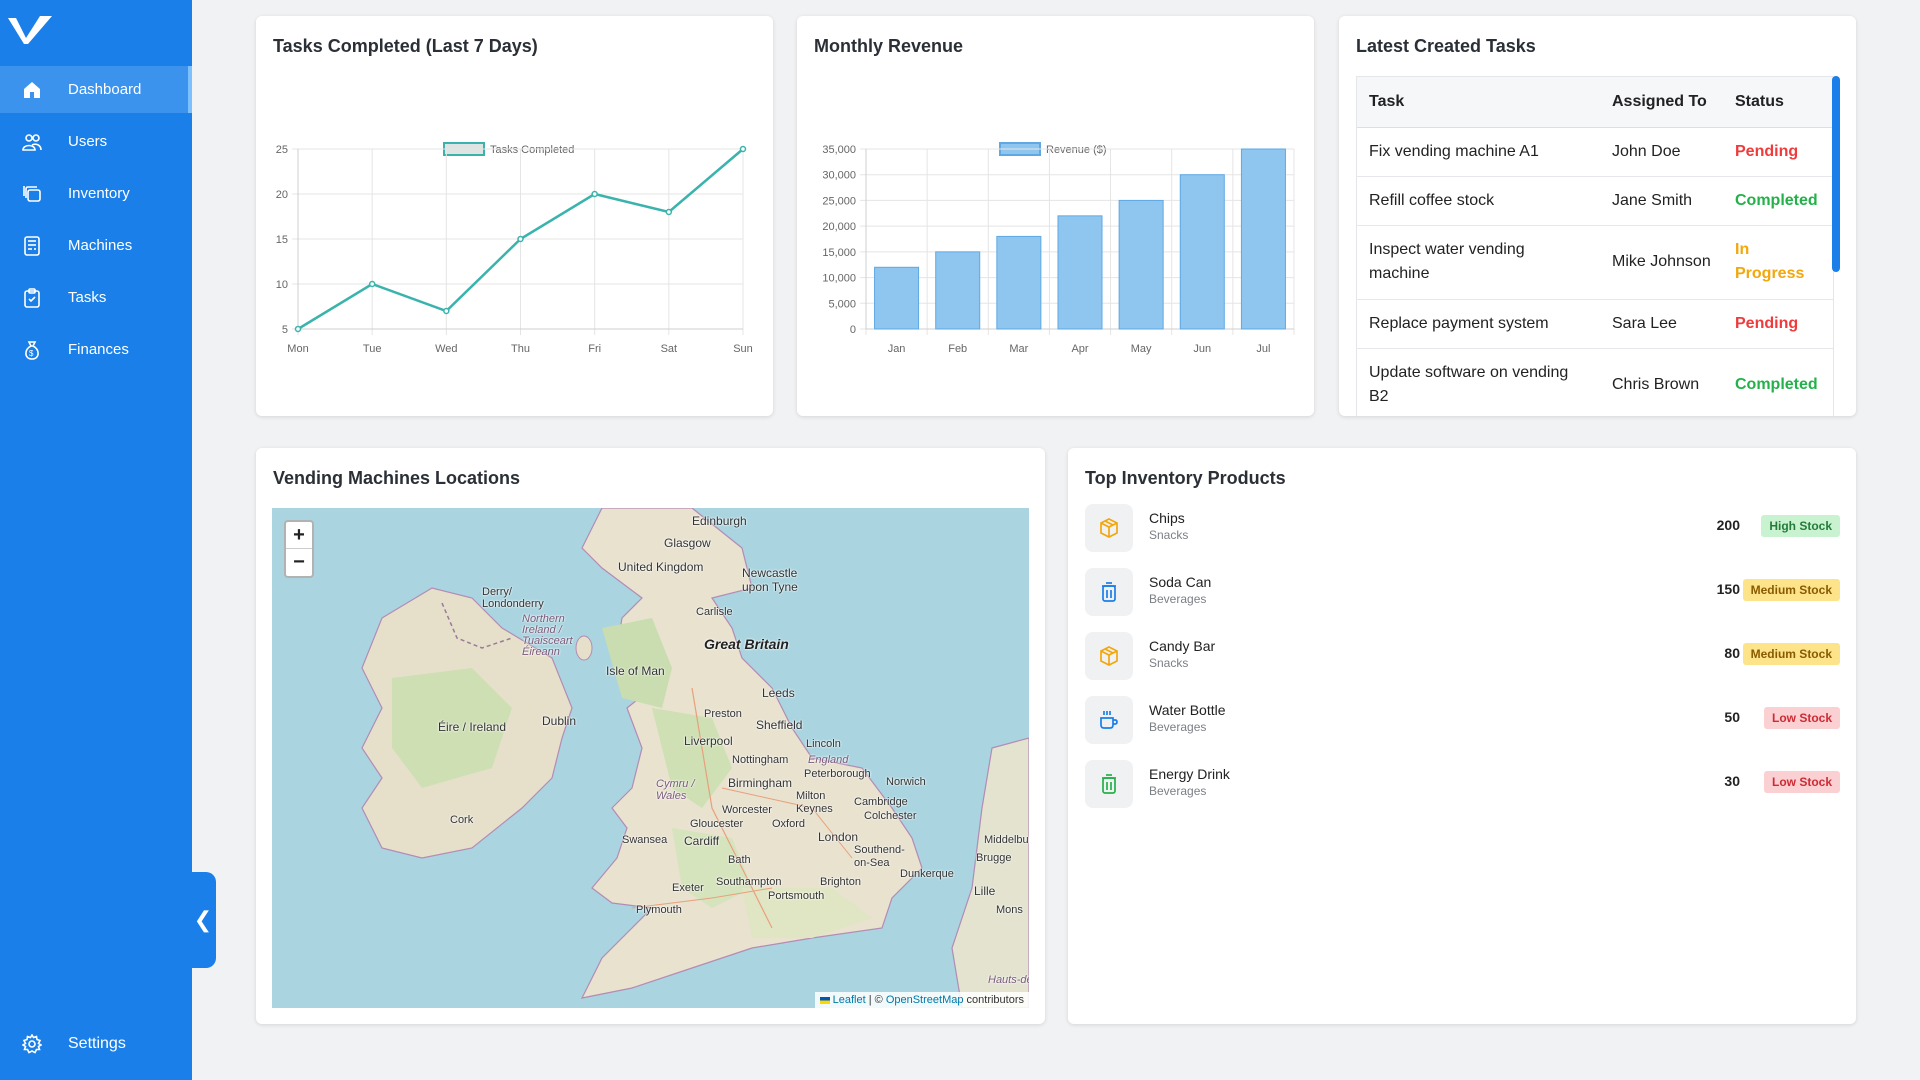  I want to click on card-title: Vending Machines Locations, so click(397, 478).